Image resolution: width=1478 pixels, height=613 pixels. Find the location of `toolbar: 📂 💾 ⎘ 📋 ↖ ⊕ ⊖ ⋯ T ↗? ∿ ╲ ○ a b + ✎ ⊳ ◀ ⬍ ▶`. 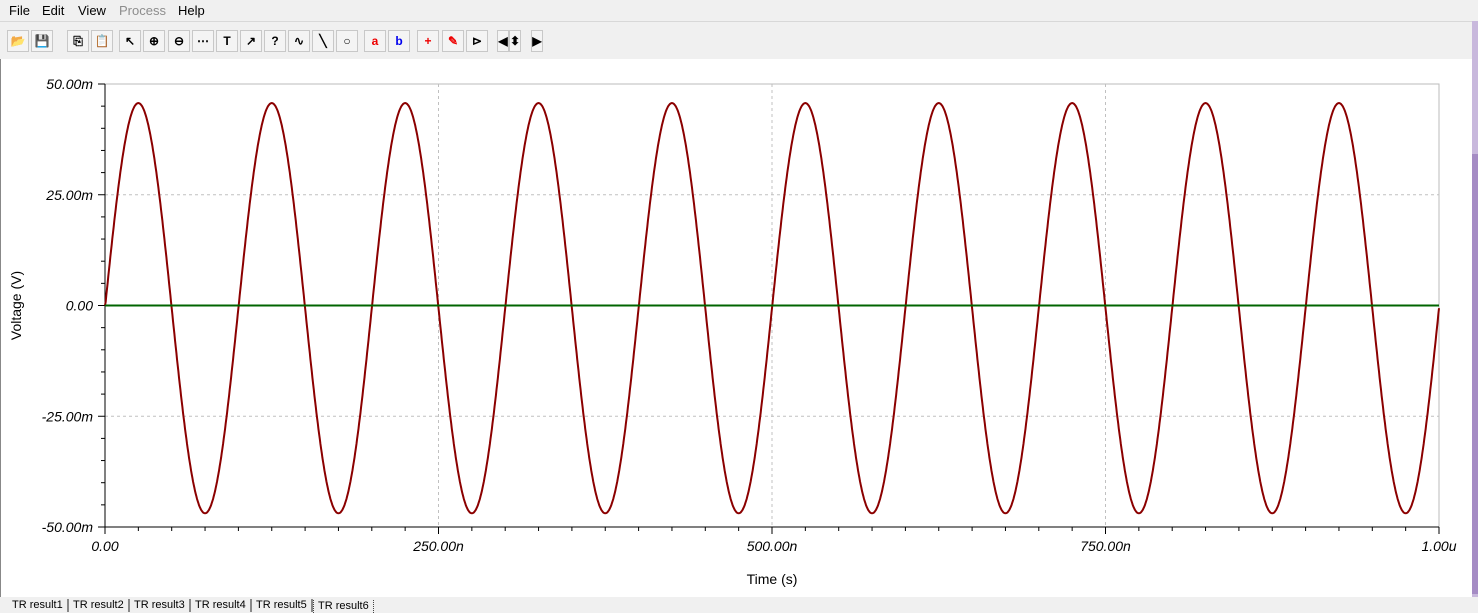

toolbar: 📂 💾 ⎘ 📋 ↖ ⊕ ⊖ ⋯ T ↗? ∿ ╲ ○ a b + ✎ ⊳ ◀ ⬍ ▶ is located at coordinates (739, 40).